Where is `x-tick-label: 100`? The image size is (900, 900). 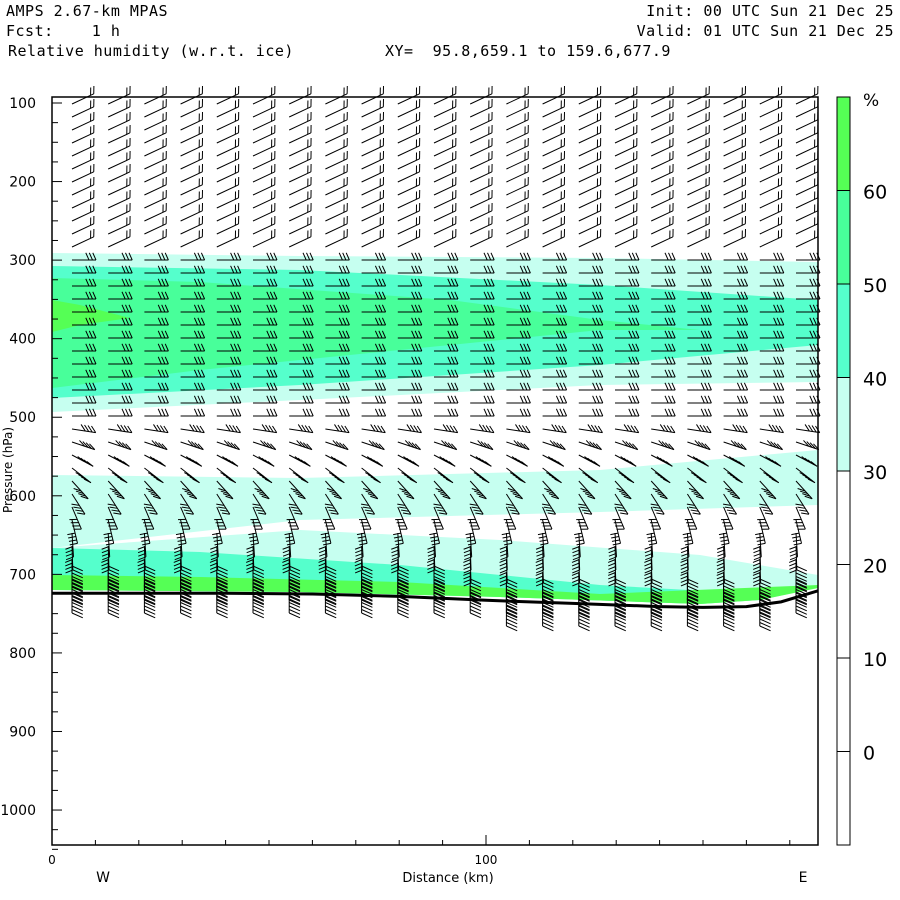
x-tick-label: 100 is located at coordinates (486, 860).